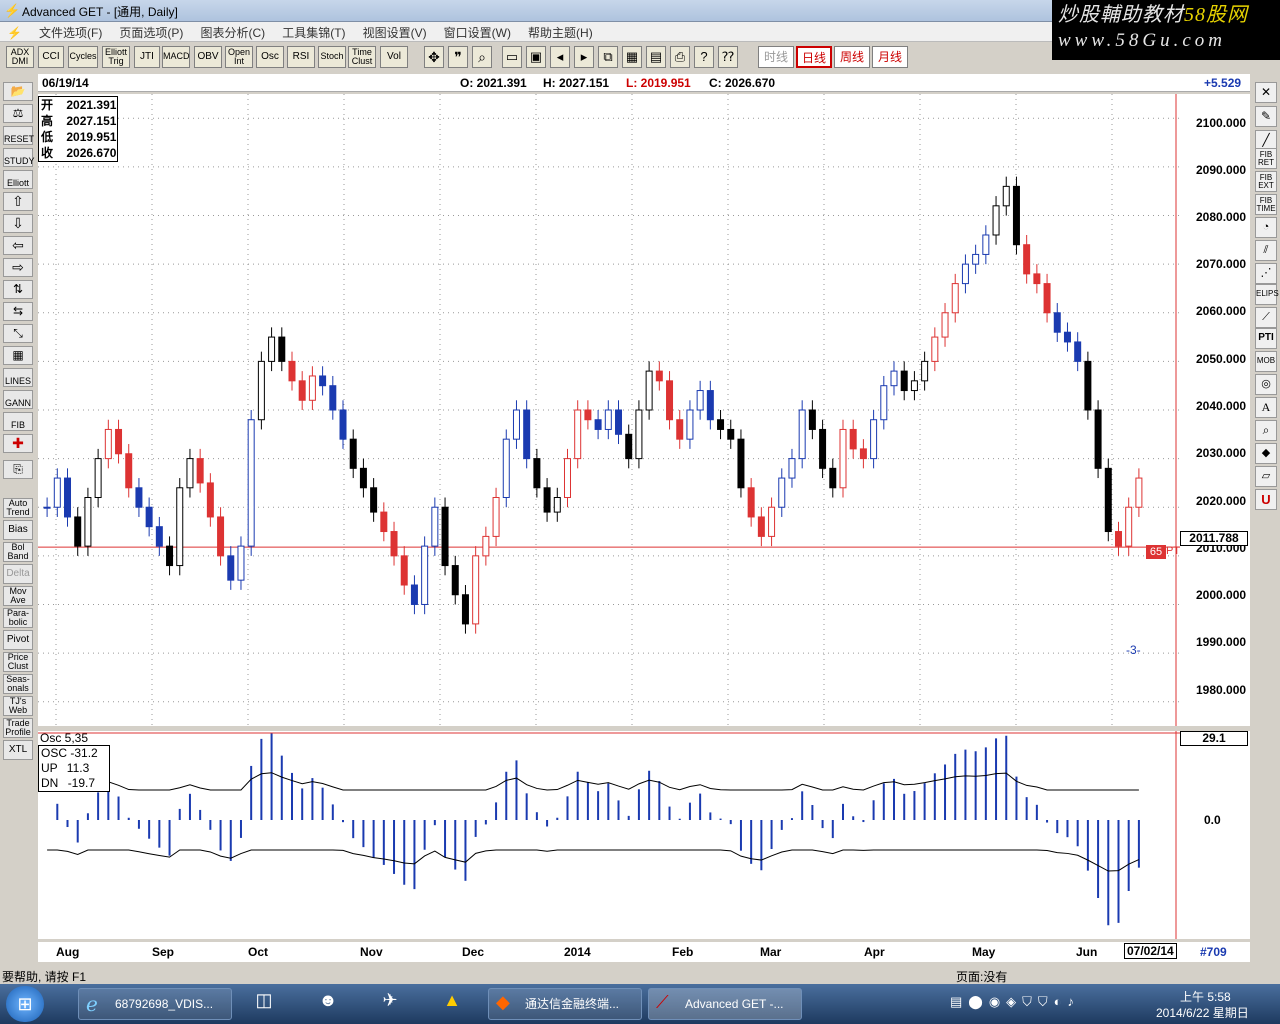  I want to click on channel-icon: ⫽, so click(1266, 250).